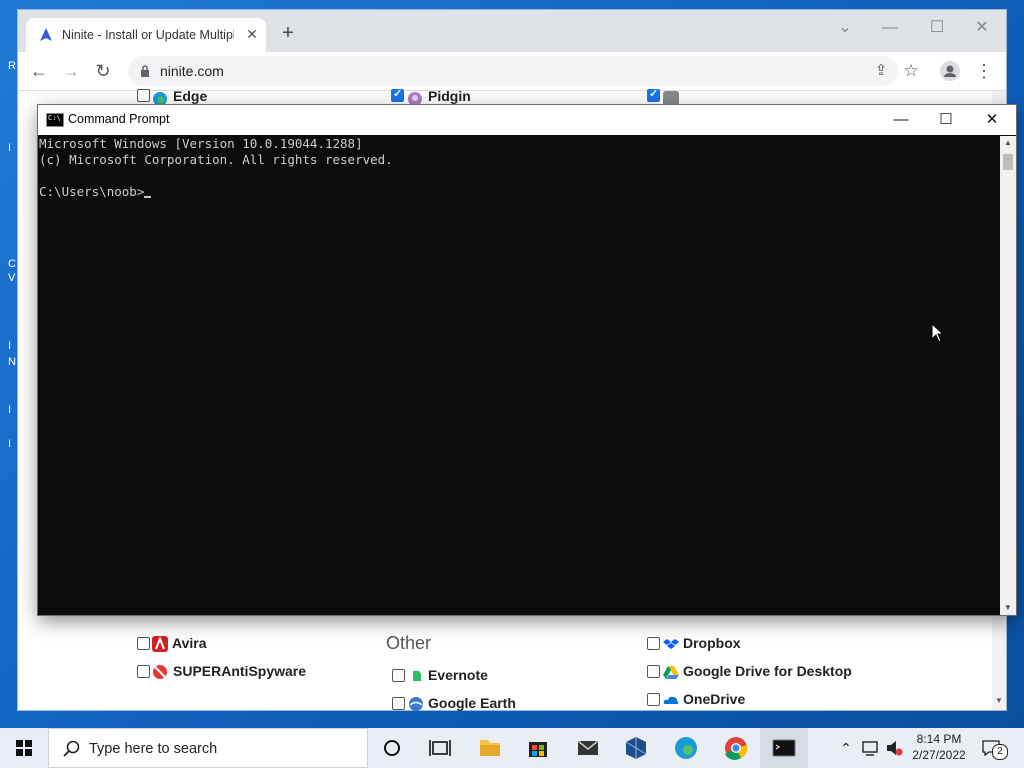  What do you see at coordinates (1008, 375) in the screenshot?
I see `cmd-scrollbar: ▲ ▼` at bounding box center [1008, 375].